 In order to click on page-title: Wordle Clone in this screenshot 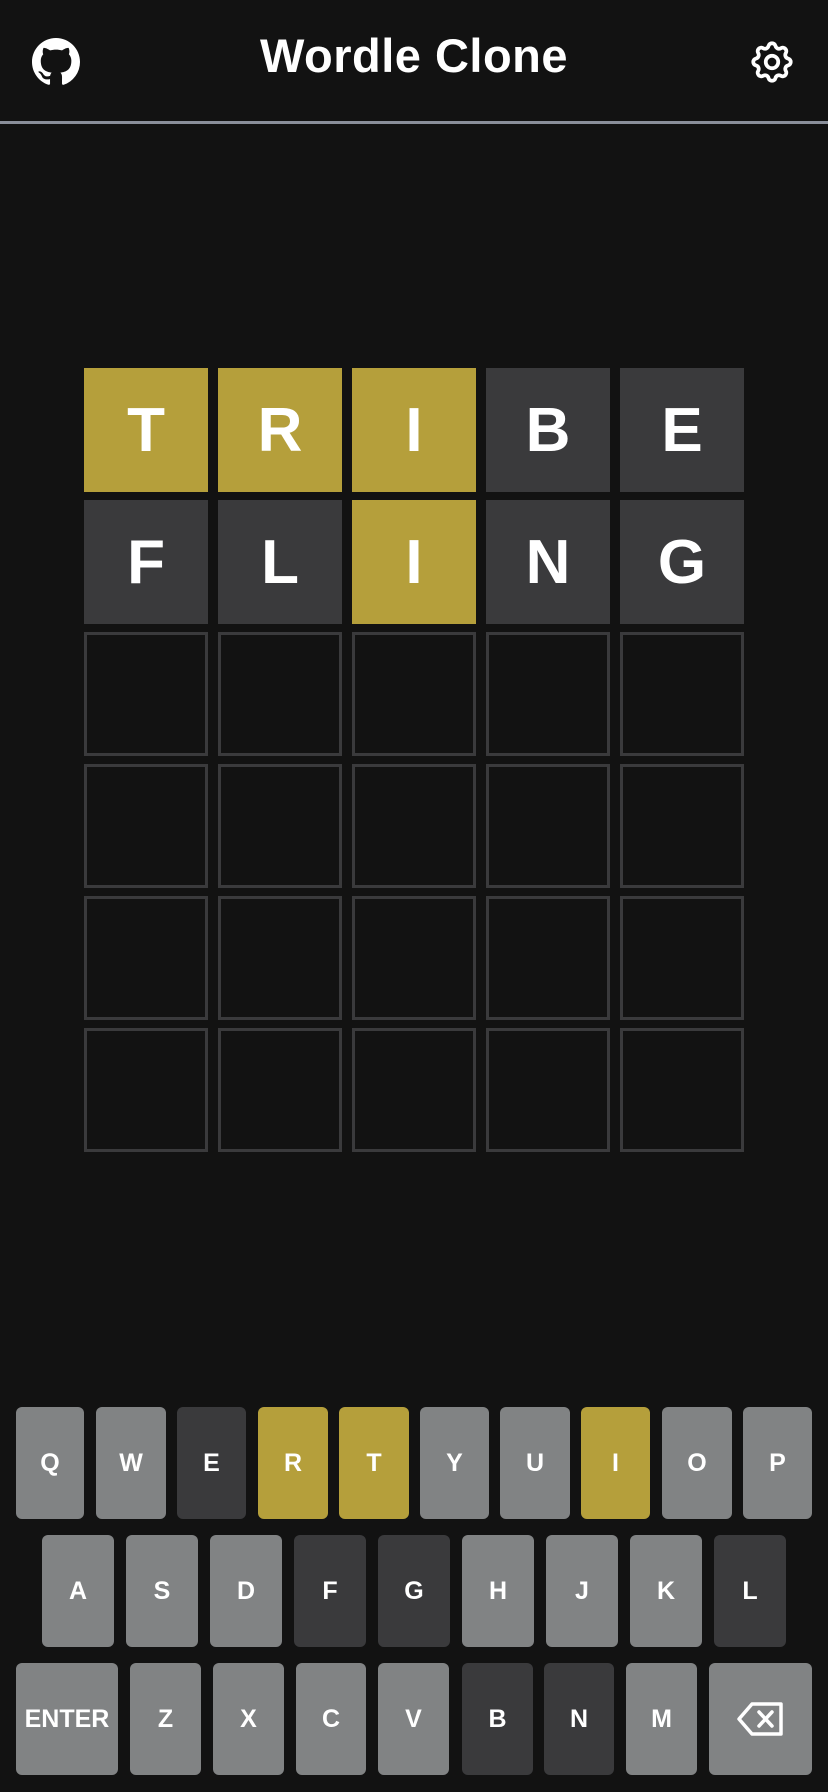, I will do `click(414, 55)`.